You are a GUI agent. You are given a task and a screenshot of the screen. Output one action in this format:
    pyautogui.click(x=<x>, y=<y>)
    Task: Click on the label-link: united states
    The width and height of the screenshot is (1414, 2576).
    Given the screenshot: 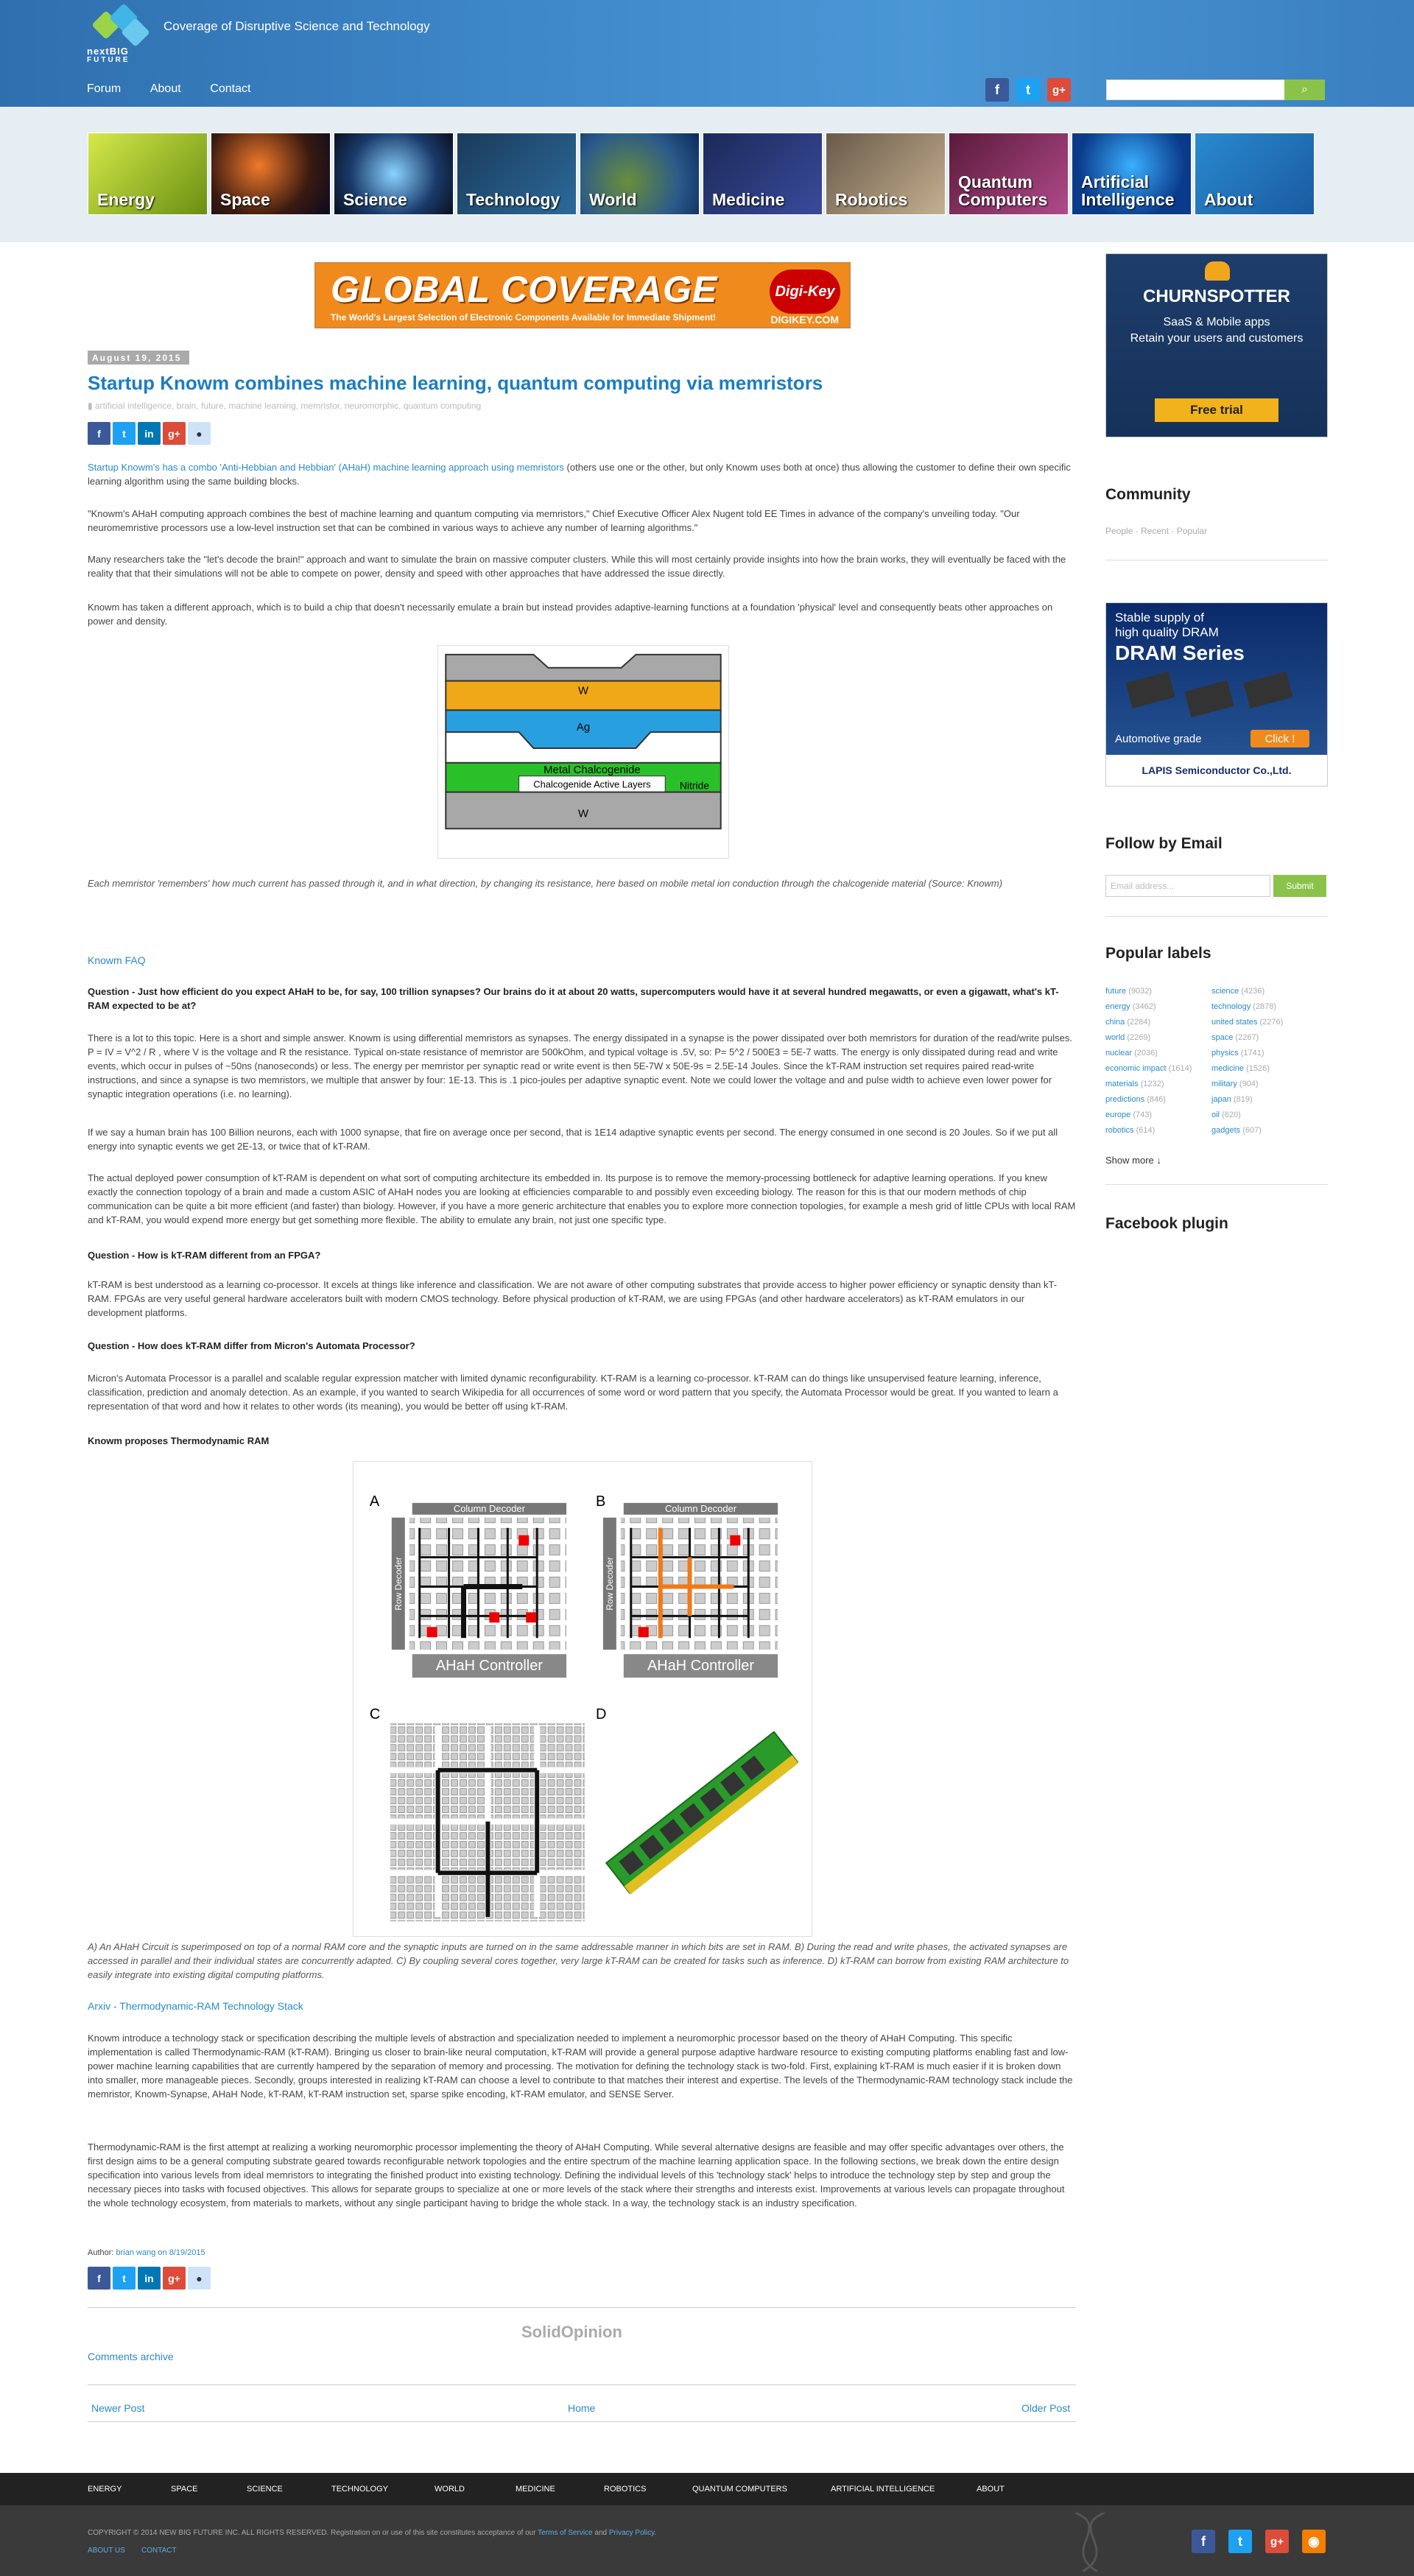 What is the action you would take?
    pyautogui.click(x=1234, y=1022)
    